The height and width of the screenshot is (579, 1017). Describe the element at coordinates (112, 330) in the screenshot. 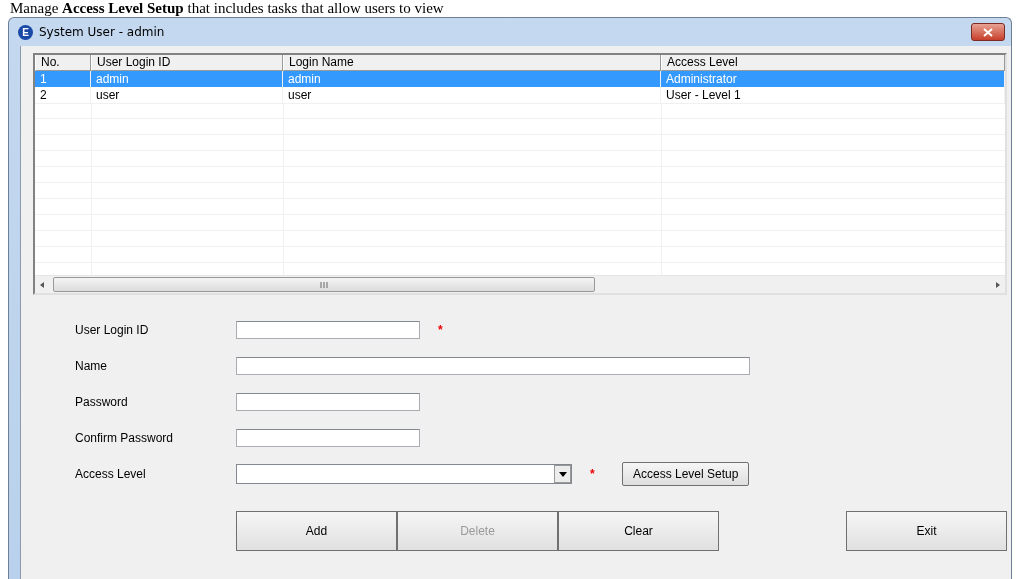

I see `field-label: User Login ID` at that location.